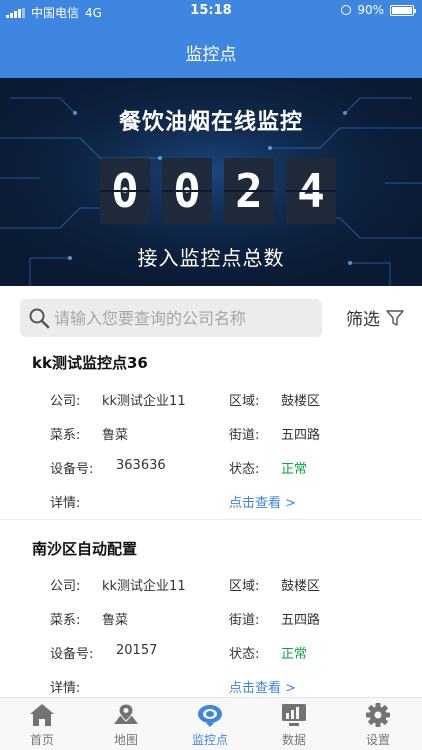 The width and height of the screenshot is (422, 750). Describe the element at coordinates (377, 740) in the screenshot. I see `tab-label: 设置` at that location.